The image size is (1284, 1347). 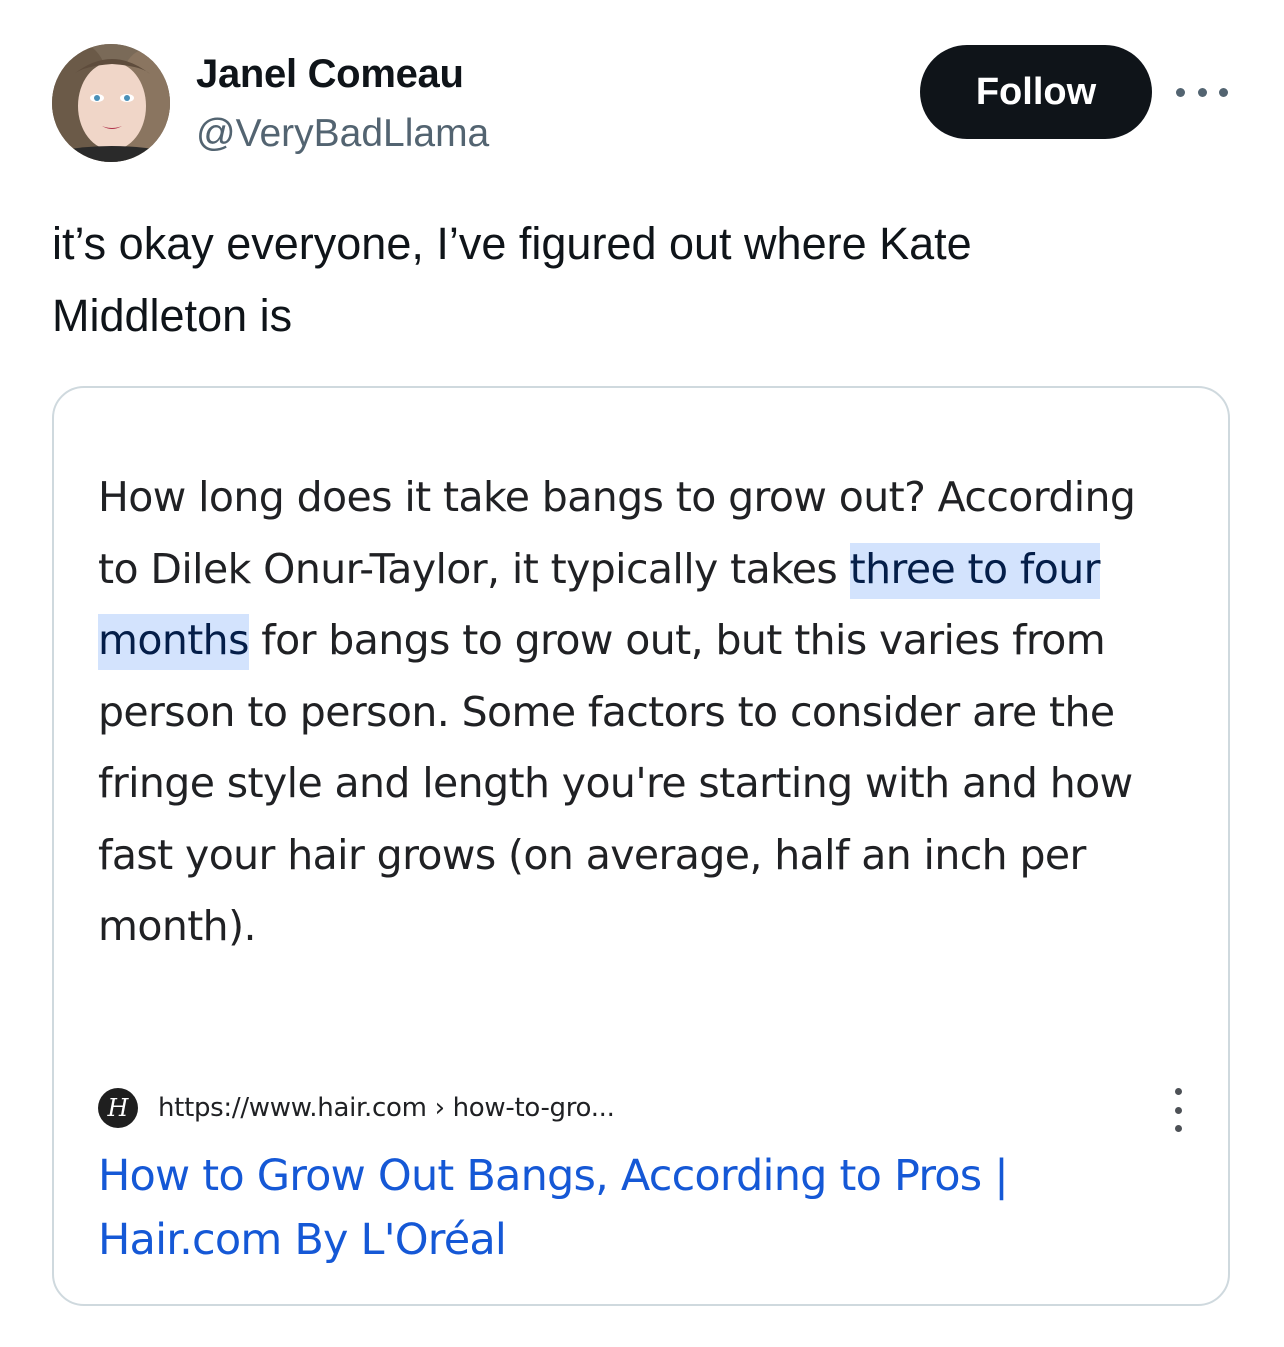 What do you see at coordinates (172, 315) in the screenshot?
I see `tweet-text-line: Middleton is` at bounding box center [172, 315].